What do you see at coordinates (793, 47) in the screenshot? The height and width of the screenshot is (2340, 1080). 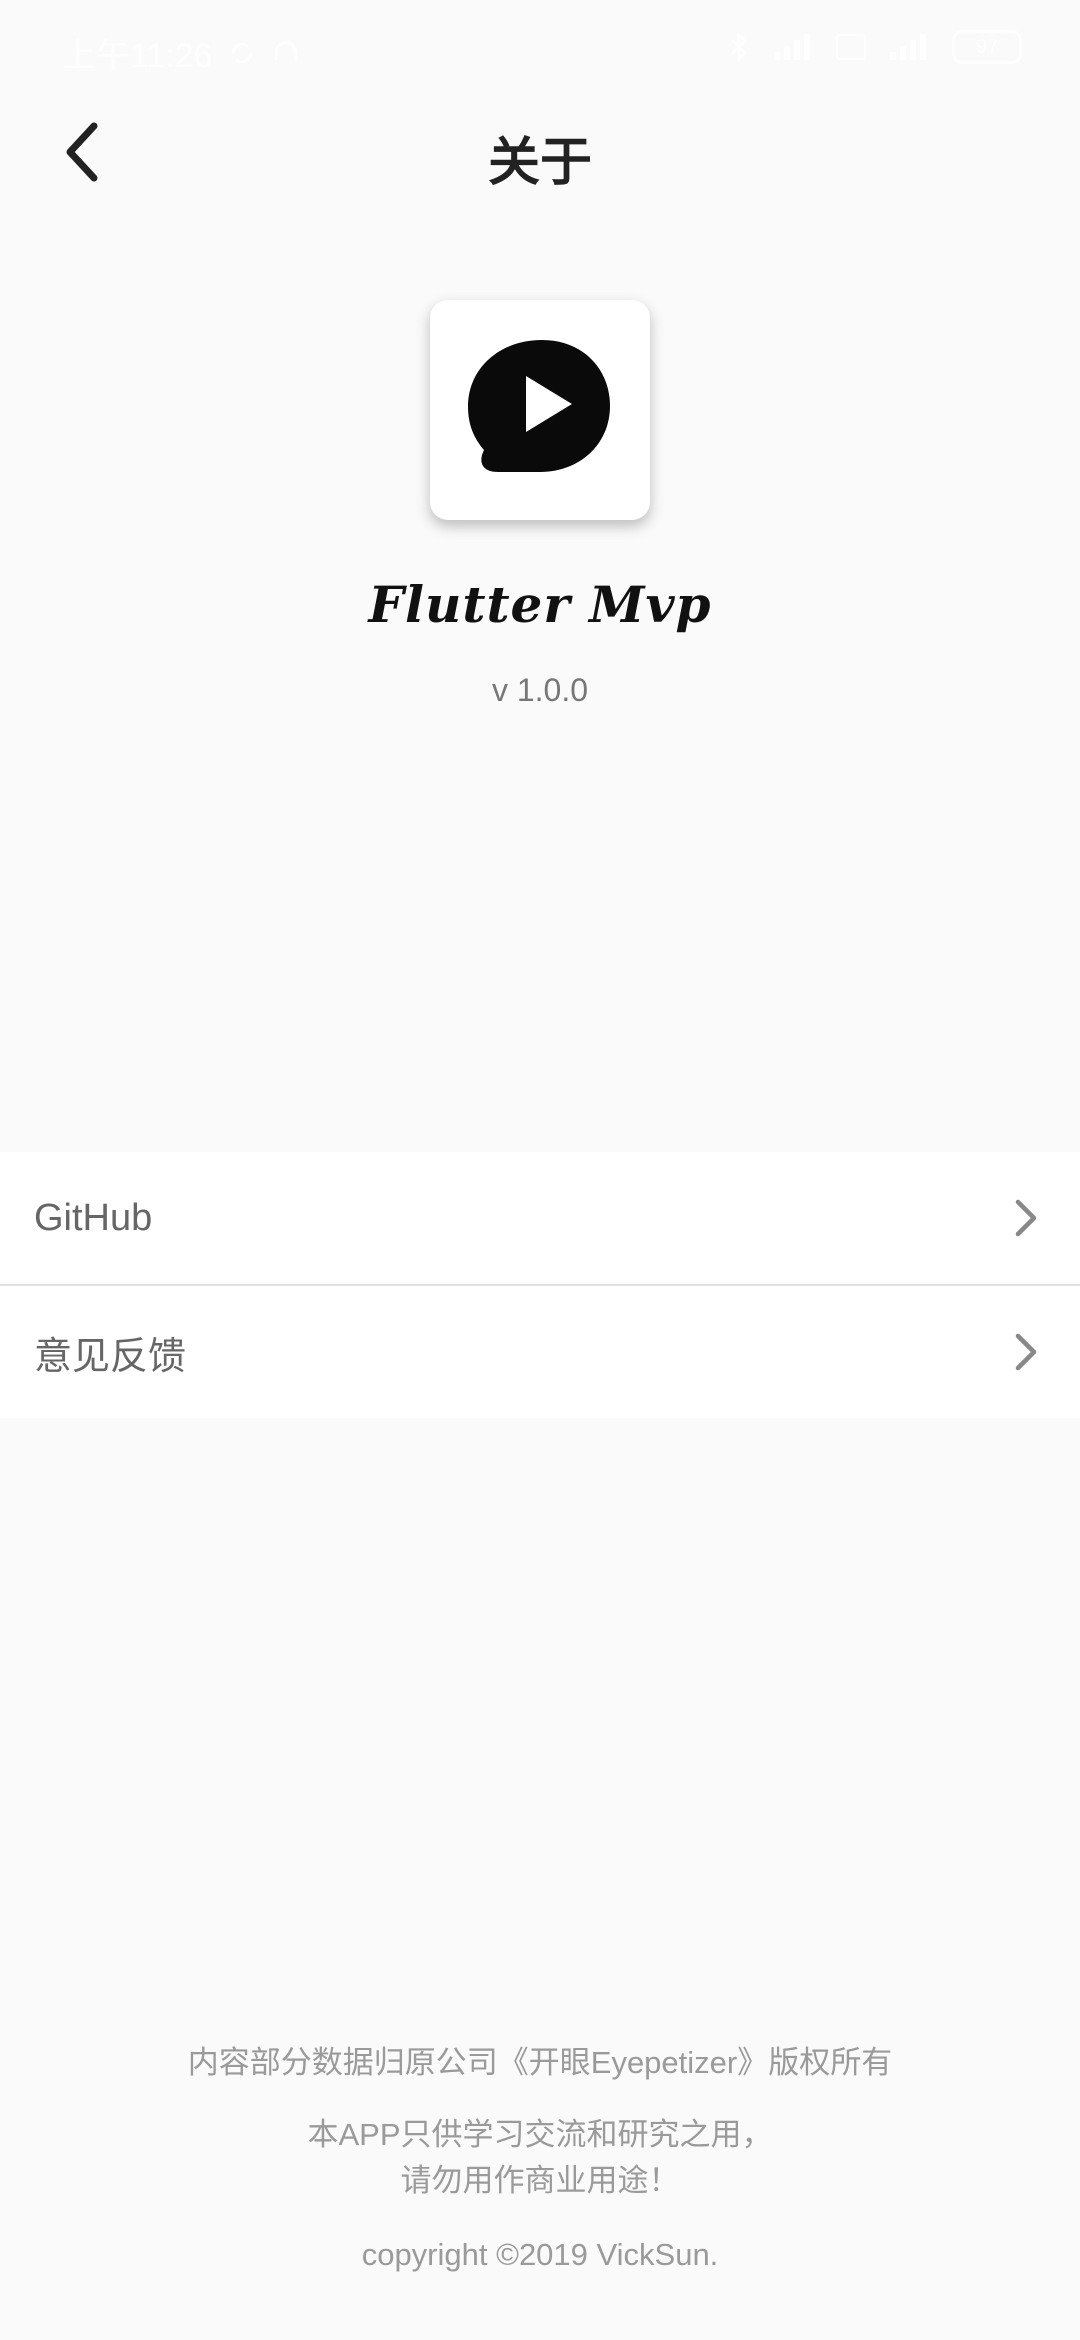 I see `signal-icon-sim1` at bounding box center [793, 47].